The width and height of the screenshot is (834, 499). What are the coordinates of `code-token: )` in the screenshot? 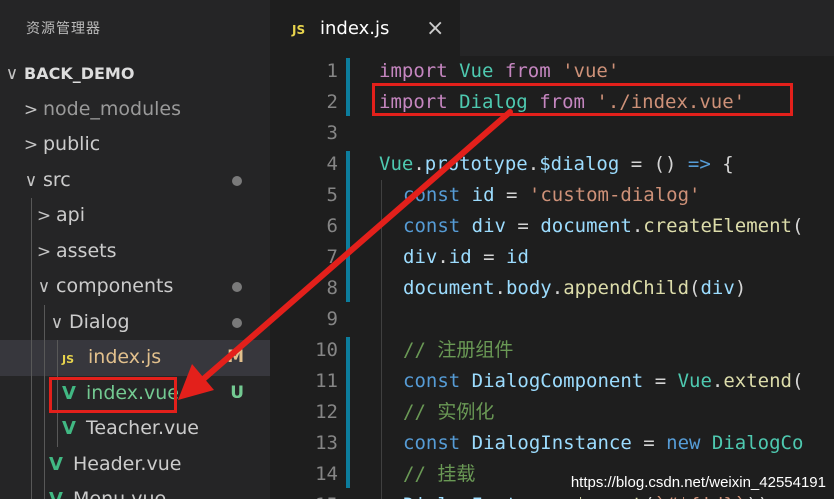 It's located at (740, 288).